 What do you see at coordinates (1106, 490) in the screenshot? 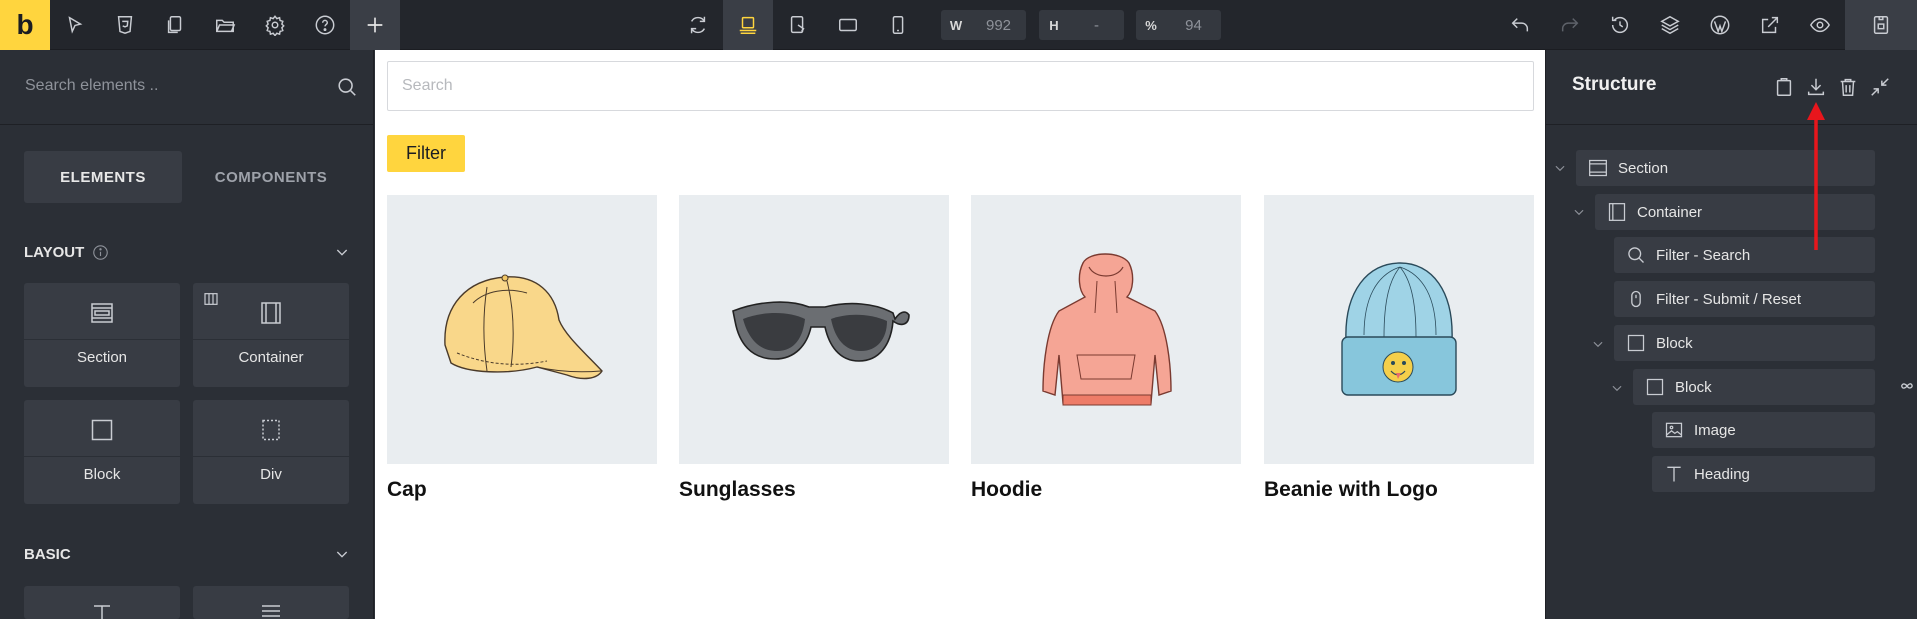
I see `product-name: Hoodie` at bounding box center [1106, 490].